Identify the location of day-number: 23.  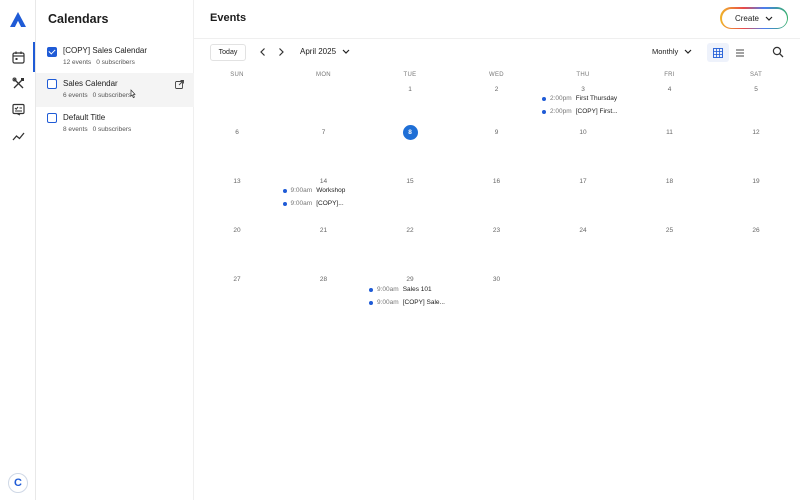
(497, 230).